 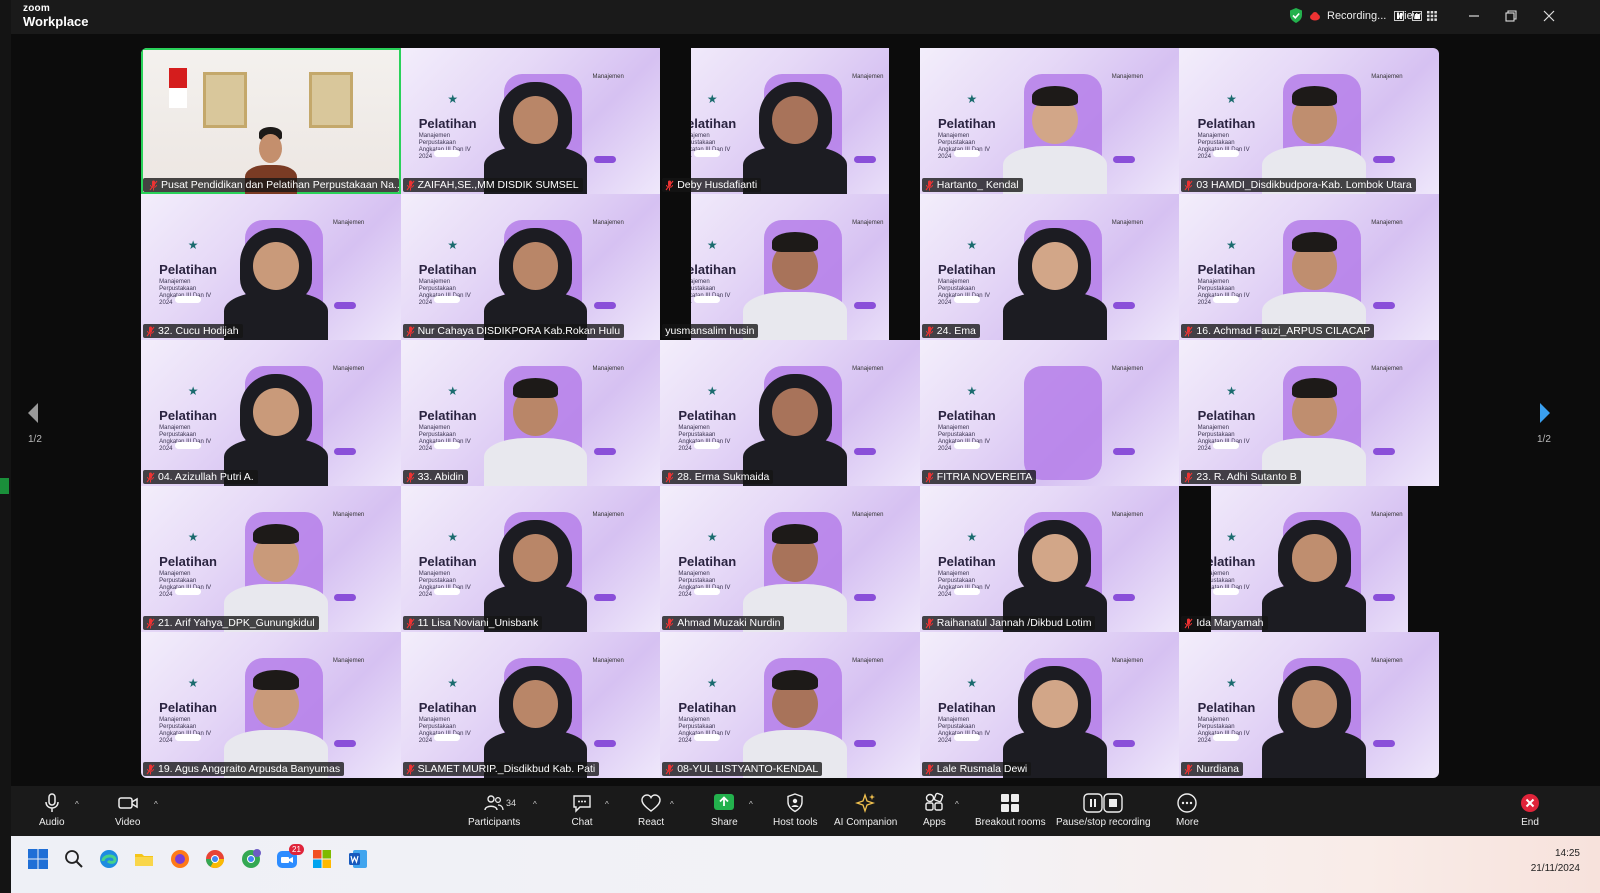 What do you see at coordinates (472, 623) in the screenshot?
I see `participant-name-label: 11 Lisa Noviani_Unisbank` at bounding box center [472, 623].